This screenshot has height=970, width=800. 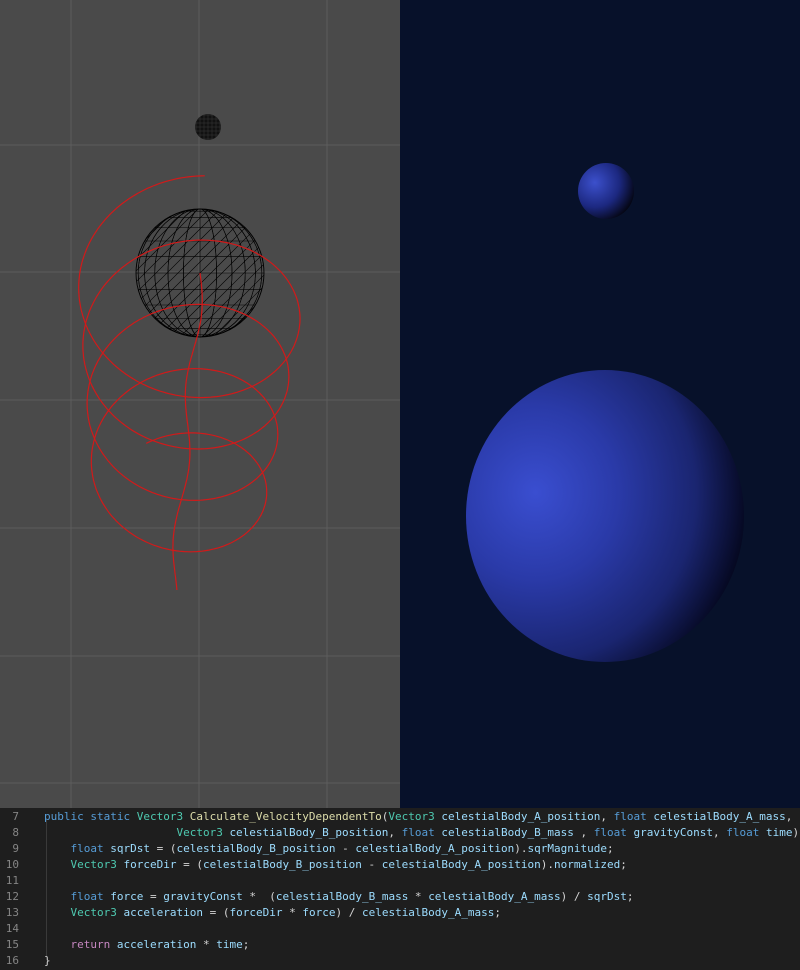 What do you see at coordinates (12, 912) in the screenshot?
I see `line-number: 13` at bounding box center [12, 912].